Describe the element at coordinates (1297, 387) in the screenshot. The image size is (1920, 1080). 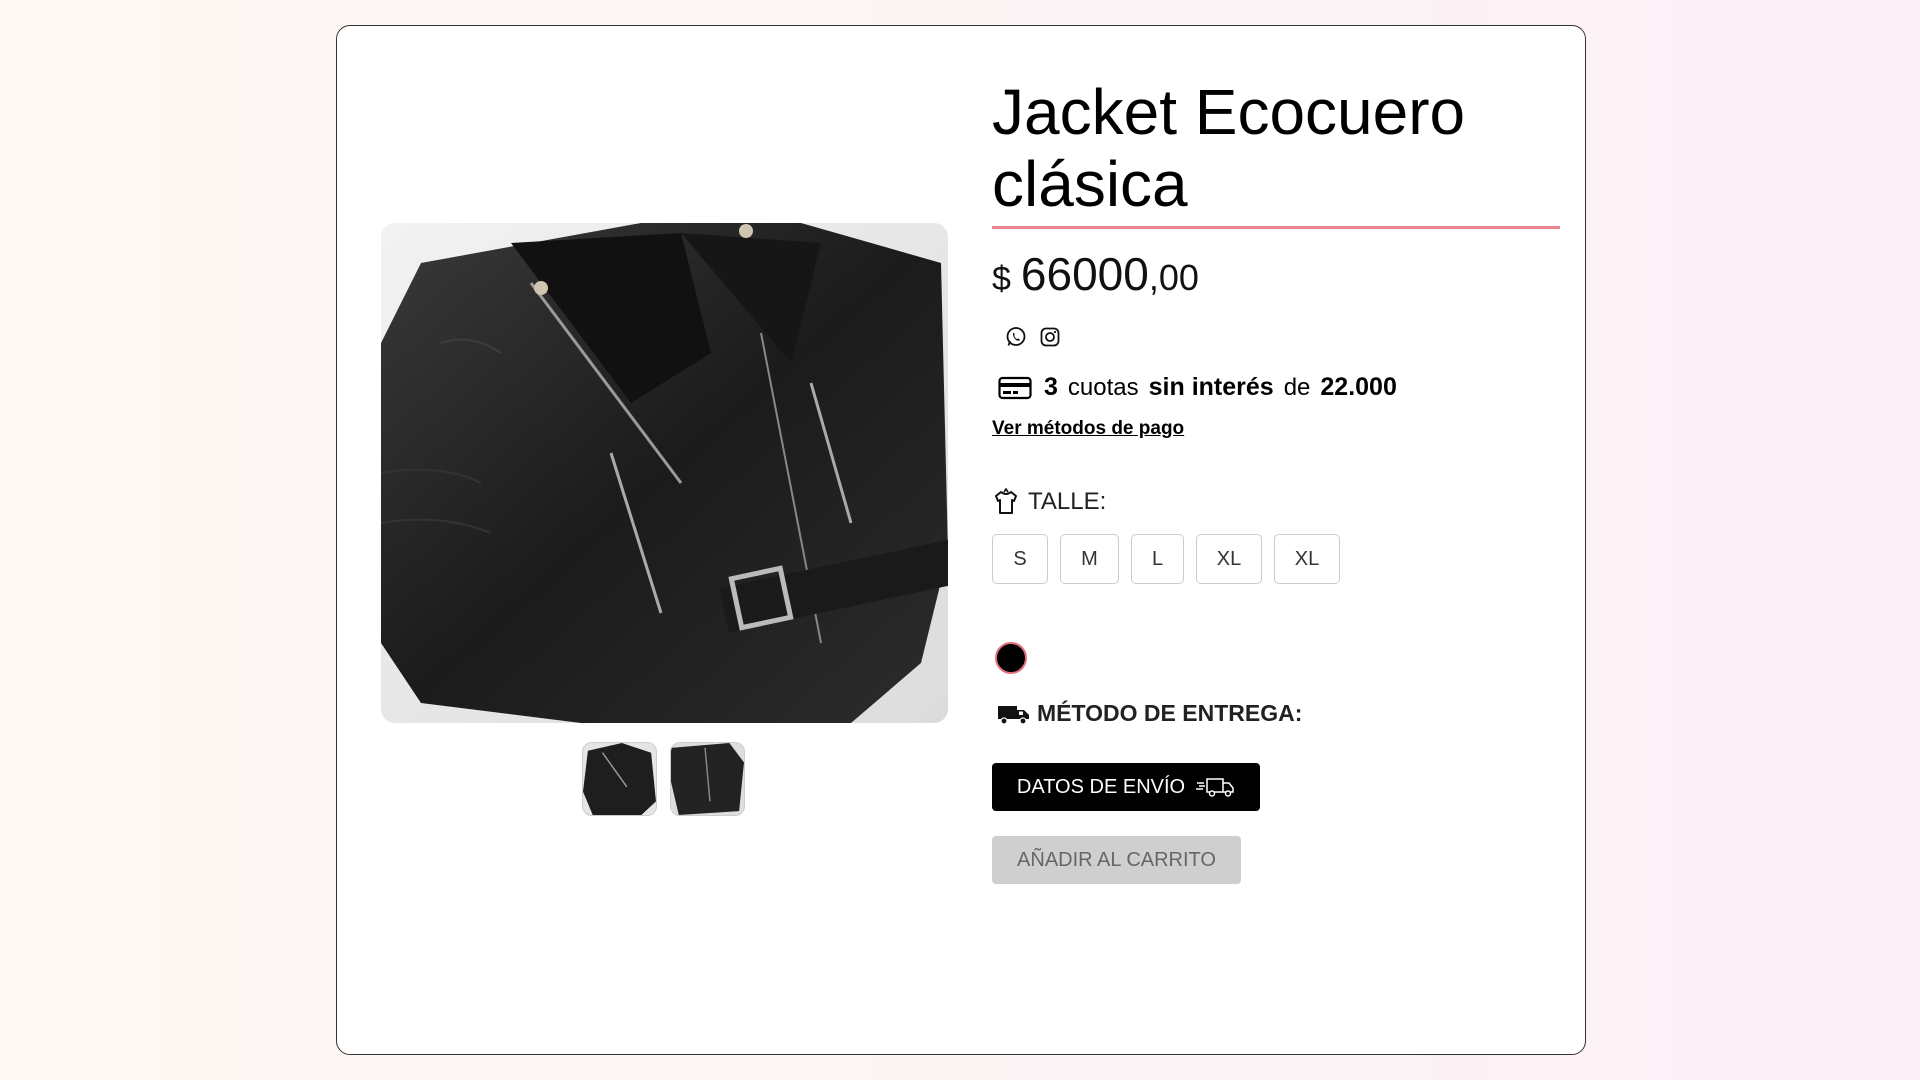
I see `installments-de: de` at that location.